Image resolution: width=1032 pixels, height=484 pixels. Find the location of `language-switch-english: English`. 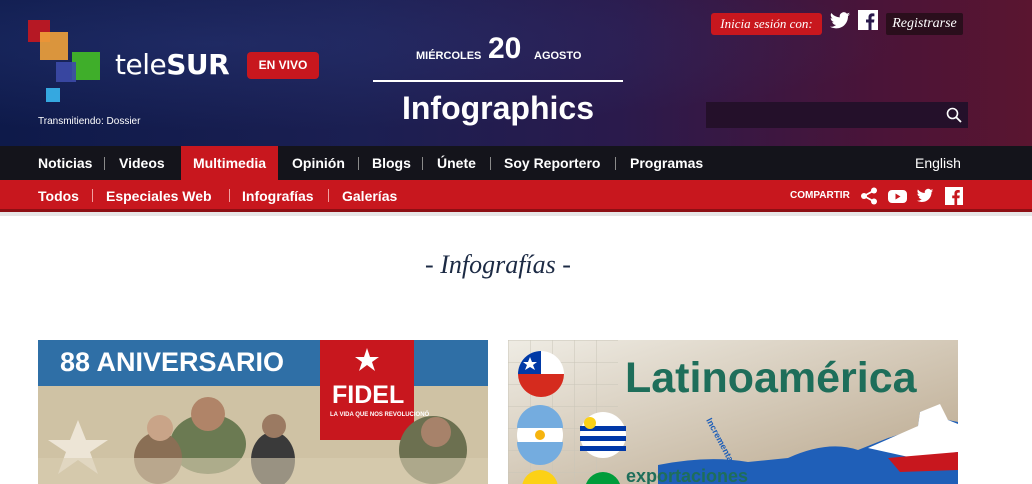

language-switch-english: English is located at coordinates (938, 163).